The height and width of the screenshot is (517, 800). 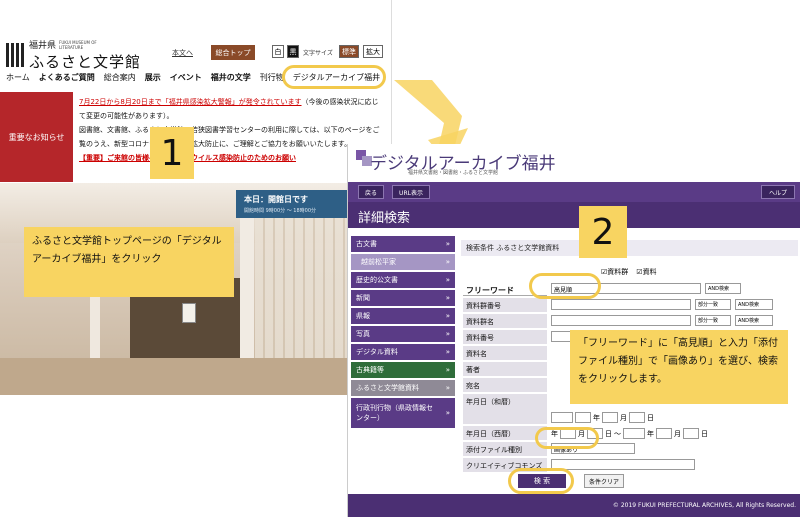 I want to click on step2-badge: 2, so click(x=603, y=232).